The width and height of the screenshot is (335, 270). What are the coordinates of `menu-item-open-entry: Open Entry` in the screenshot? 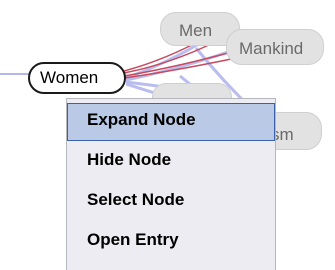 It's located at (171, 242).